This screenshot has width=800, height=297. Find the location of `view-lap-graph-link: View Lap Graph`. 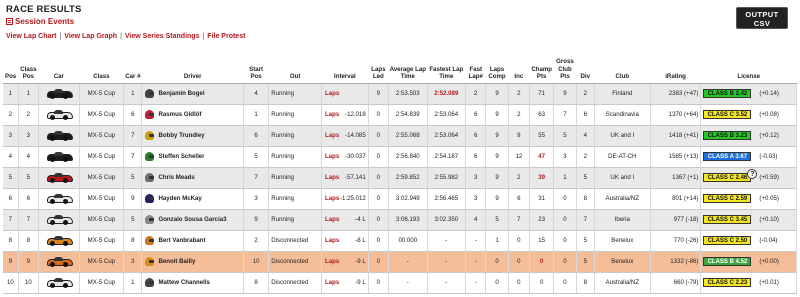

view-lap-graph-link: View Lap Graph is located at coordinates (90, 36).